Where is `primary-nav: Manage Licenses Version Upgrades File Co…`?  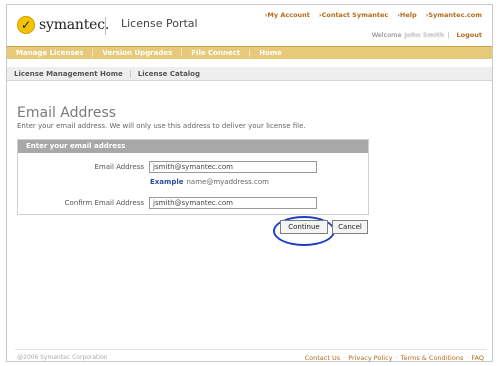
primary-nav: Manage Licenses Version Upgrades File Co… is located at coordinates (249, 52).